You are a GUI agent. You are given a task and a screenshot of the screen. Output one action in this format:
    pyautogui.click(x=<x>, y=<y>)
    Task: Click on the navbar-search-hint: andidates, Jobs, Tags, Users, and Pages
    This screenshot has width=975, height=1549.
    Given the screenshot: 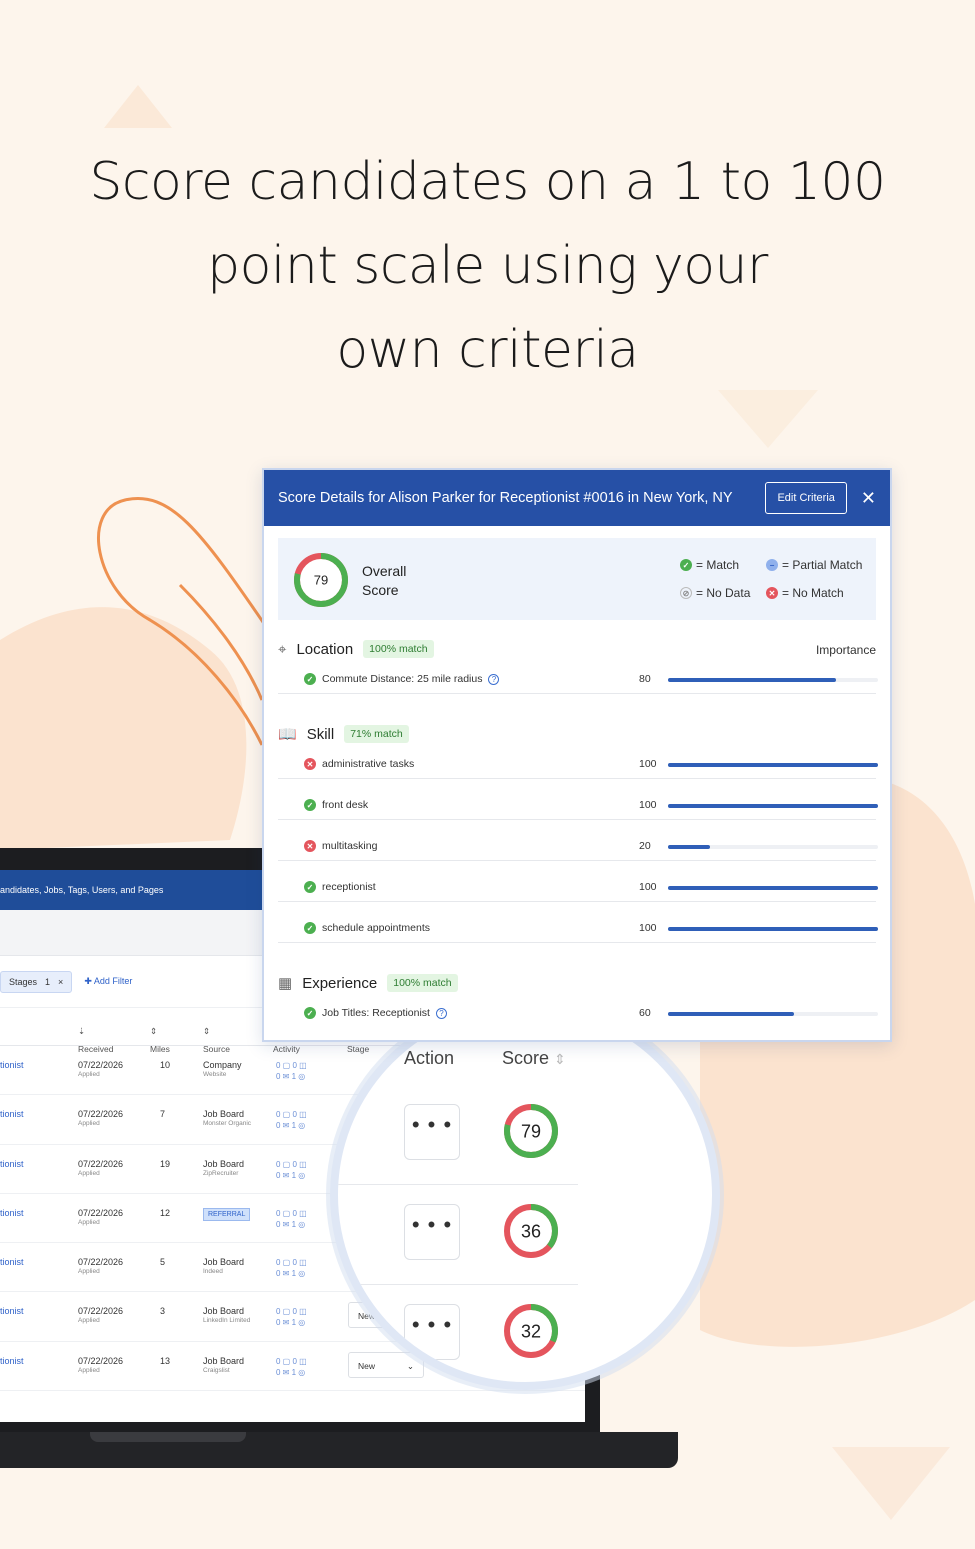 What is the action you would take?
    pyautogui.click(x=81, y=890)
    